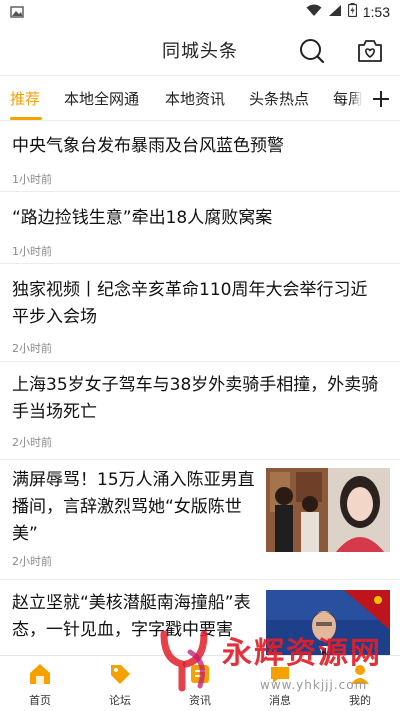  What do you see at coordinates (335, 12) in the screenshot?
I see `signal-icon` at bounding box center [335, 12].